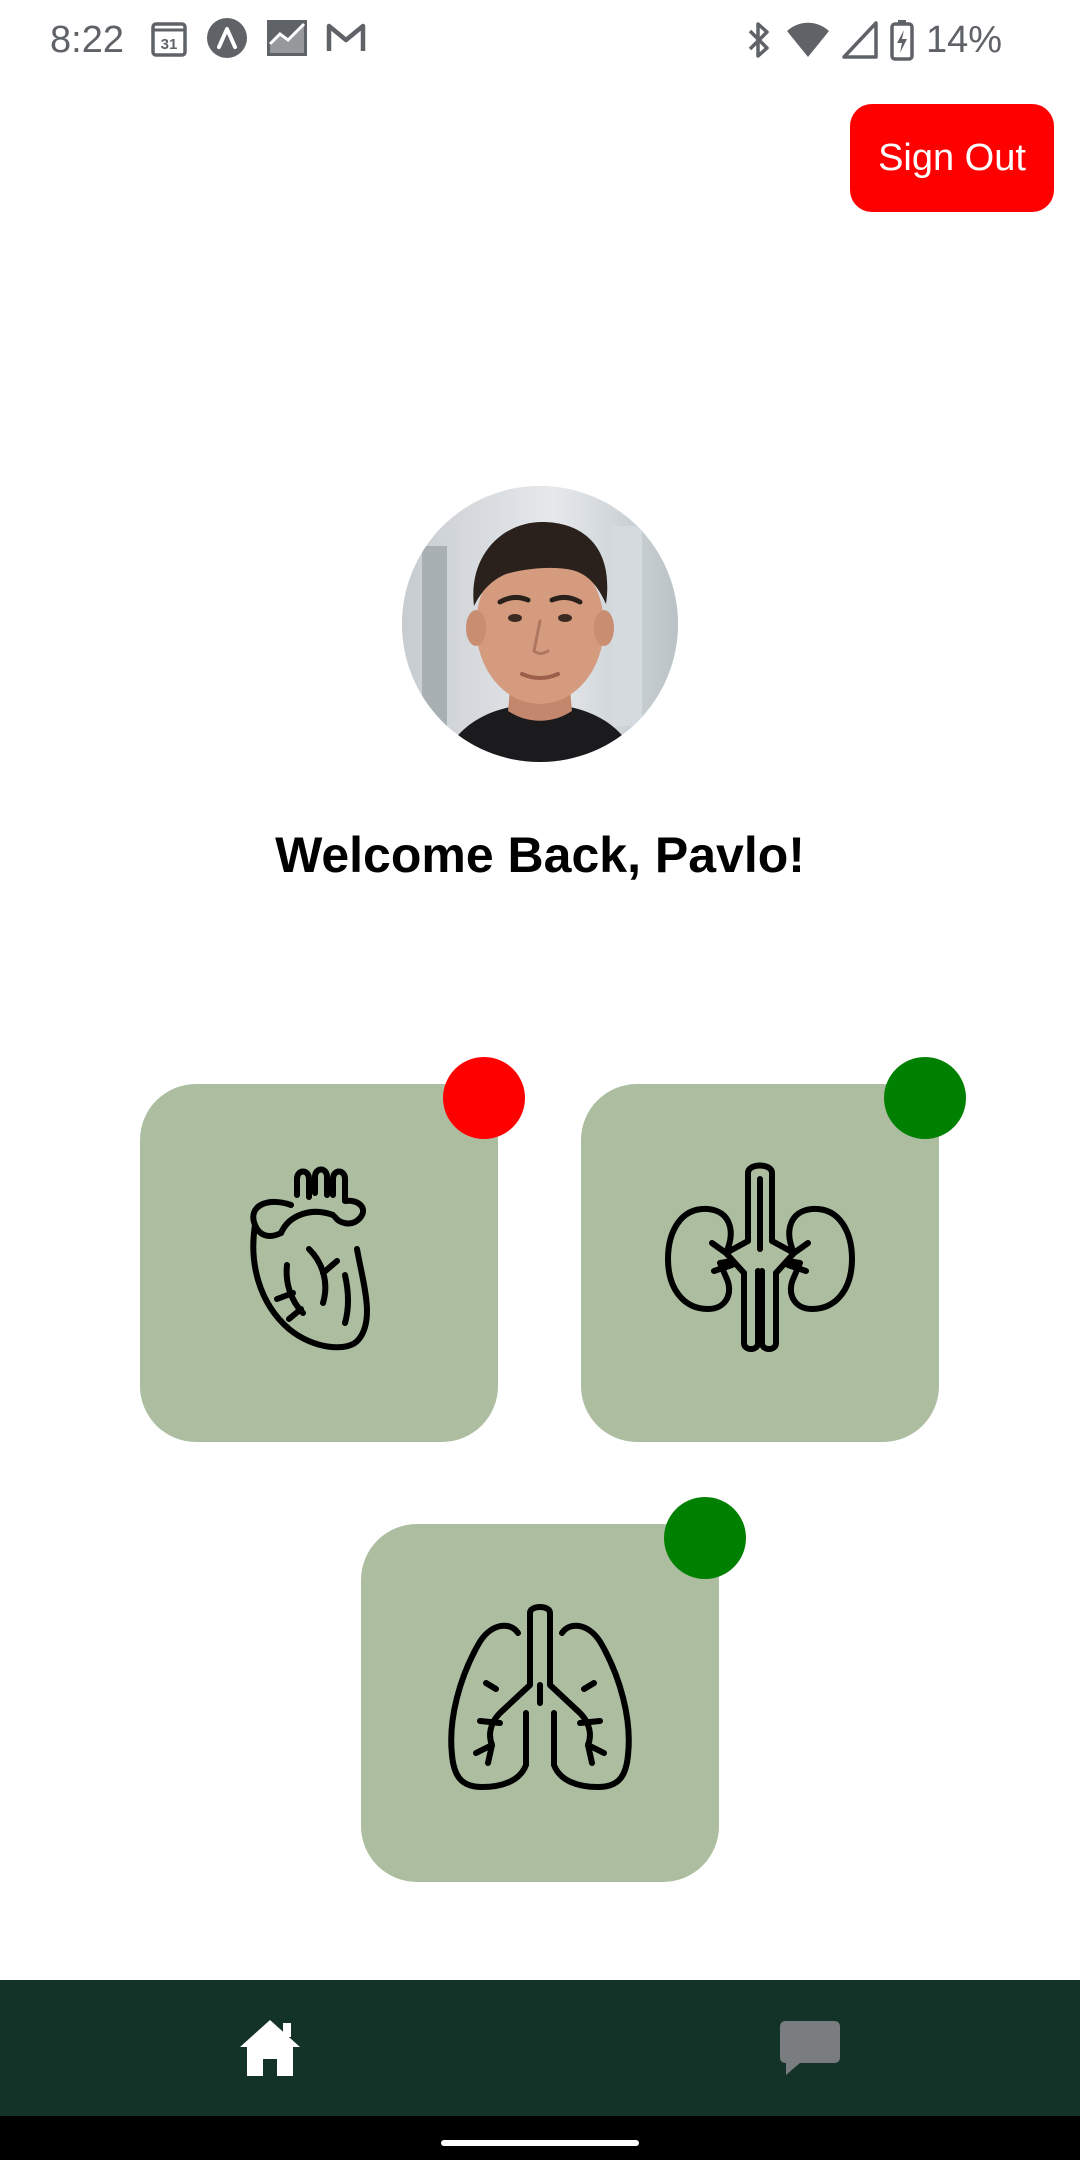 This screenshot has width=1080, height=2160. Describe the element at coordinates (540, 40) in the screenshot. I see `status-bar: 8:22 31 14%` at that location.